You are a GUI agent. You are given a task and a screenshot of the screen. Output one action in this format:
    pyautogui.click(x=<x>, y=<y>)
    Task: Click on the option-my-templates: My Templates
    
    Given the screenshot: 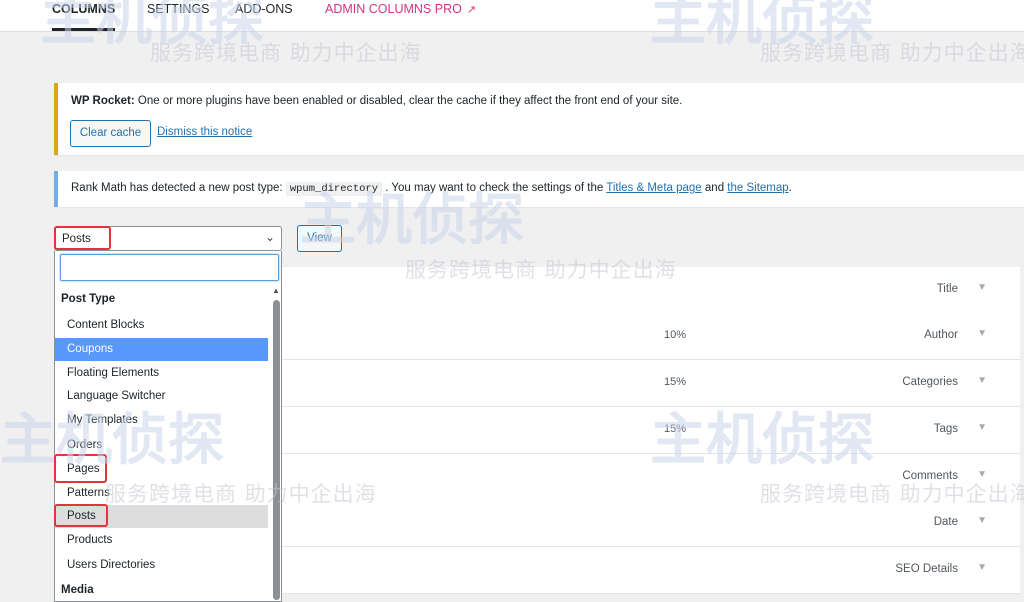 What is the action you would take?
    pyautogui.click(x=161, y=420)
    